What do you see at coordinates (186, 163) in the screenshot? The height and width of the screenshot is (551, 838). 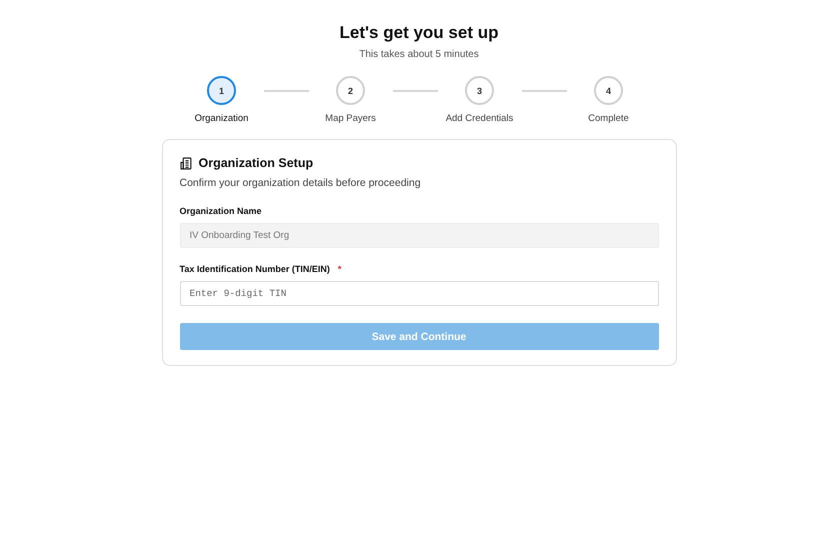 I see `building-icon` at bounding box center [186, 163].